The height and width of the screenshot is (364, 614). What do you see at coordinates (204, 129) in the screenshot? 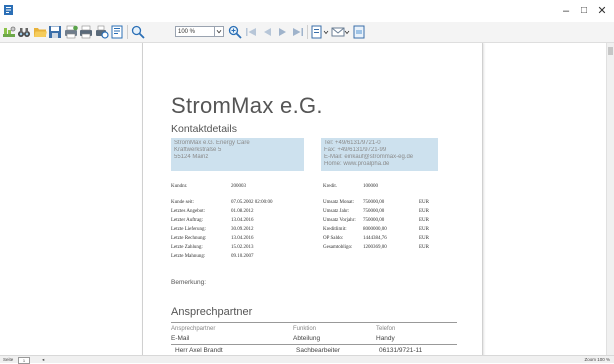
I see `kontaktdetails-heading: Kontaktdetails` at bounding box center [204, 129].